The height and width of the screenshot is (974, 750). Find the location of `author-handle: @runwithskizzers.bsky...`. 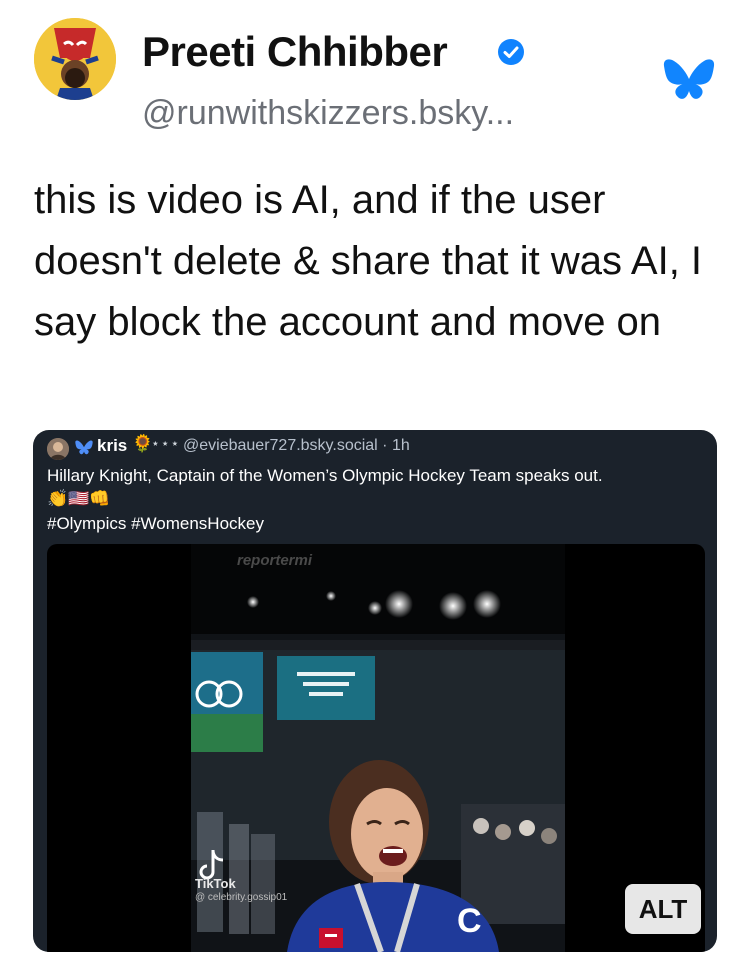

author-handle: @runwithskizzers.bsky... is located at coordinates (328, 113).